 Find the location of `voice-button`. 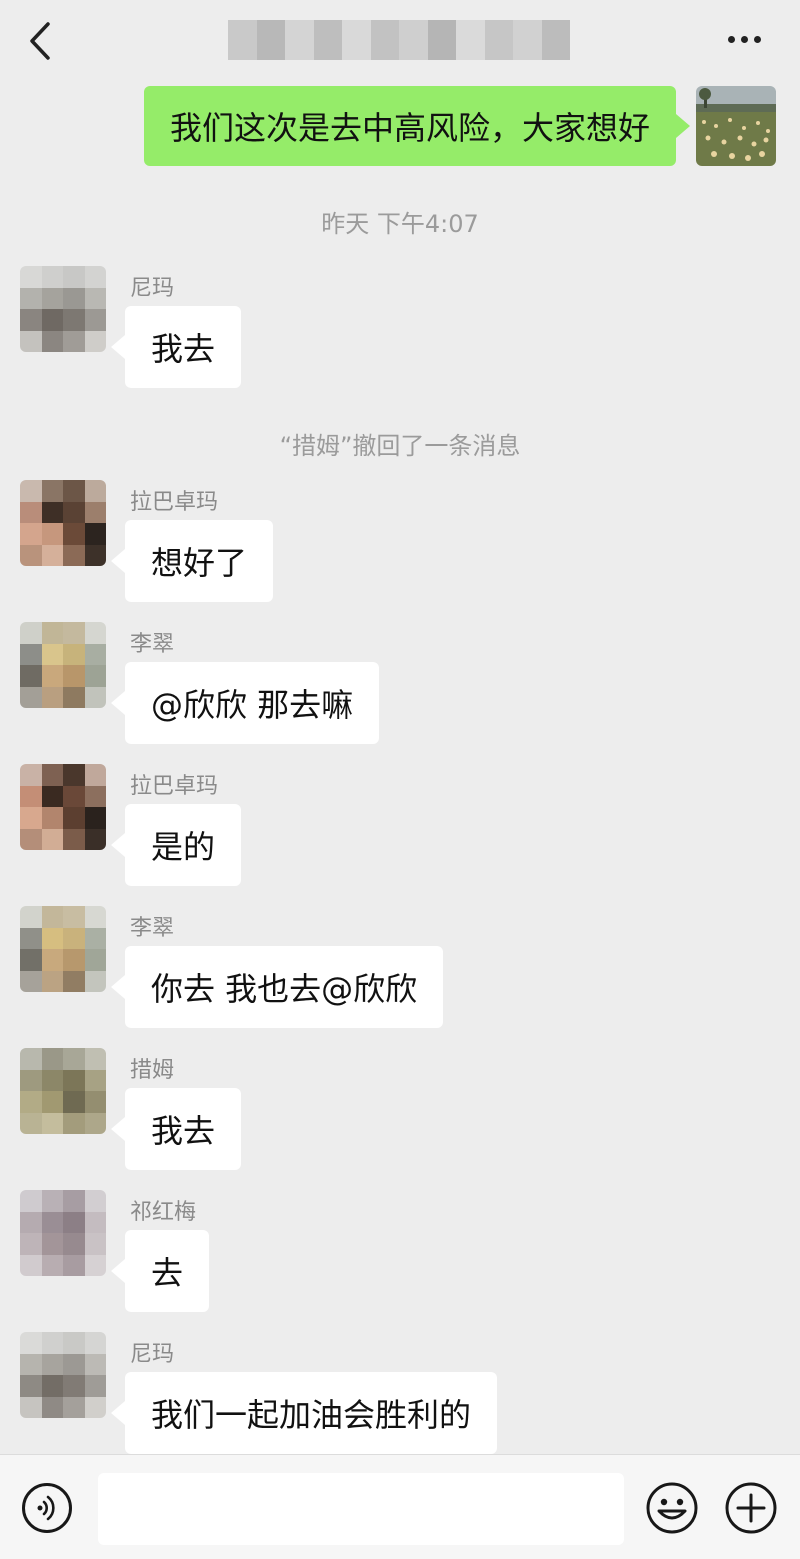

voice-button is located at coordinates (47, 1508).